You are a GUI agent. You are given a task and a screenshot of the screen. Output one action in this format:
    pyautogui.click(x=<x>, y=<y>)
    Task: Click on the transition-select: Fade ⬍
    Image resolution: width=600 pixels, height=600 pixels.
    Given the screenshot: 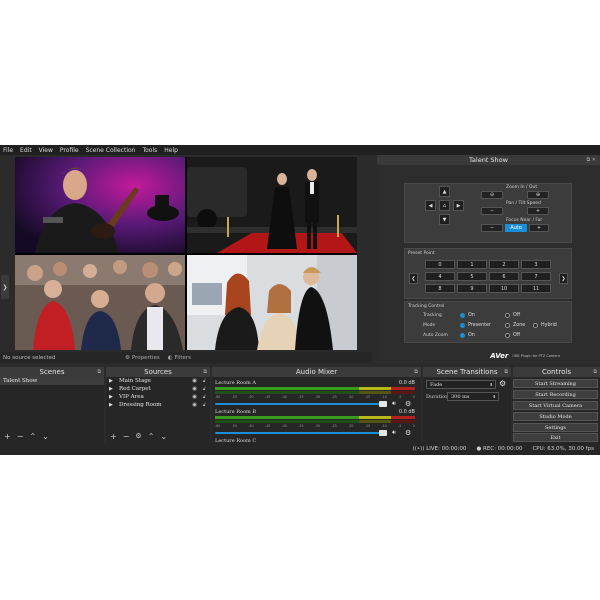 What is the action you would take?
    pyautogui.click(x=461, y=384)
    